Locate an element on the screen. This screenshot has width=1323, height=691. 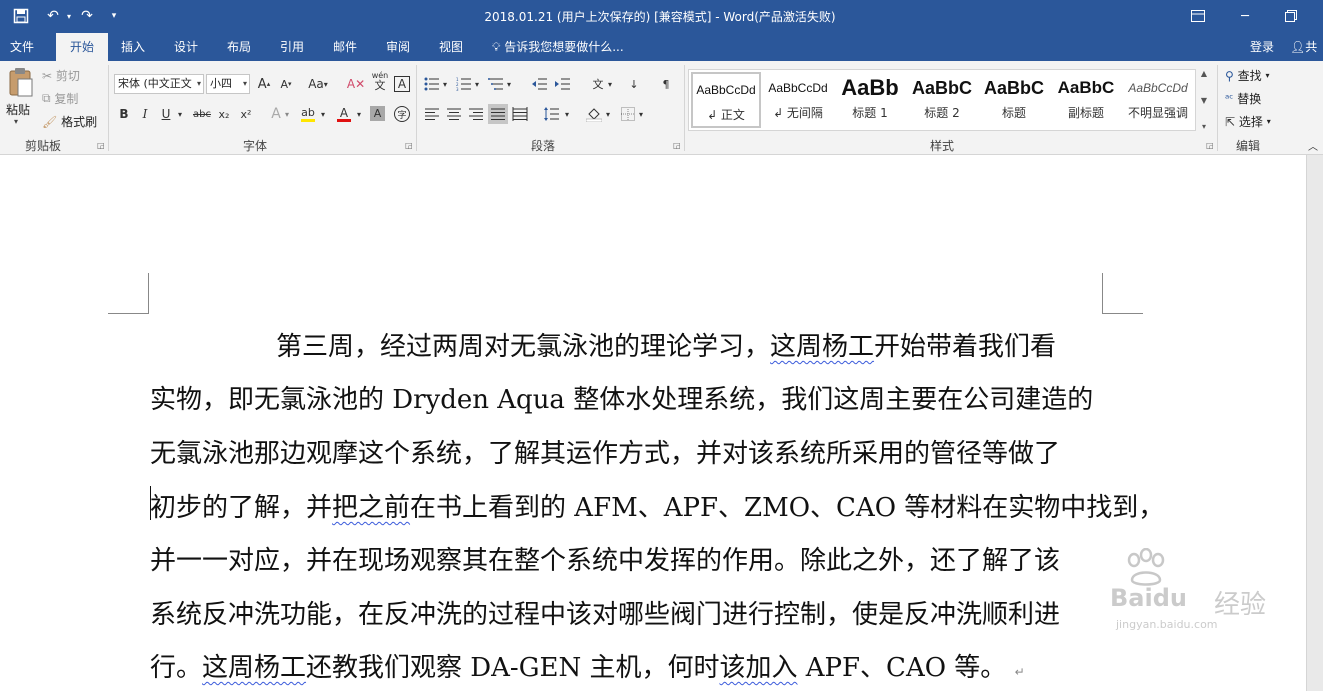
style-subtitle: AaBbC 副标题 is located at coordinates (1086, 100).